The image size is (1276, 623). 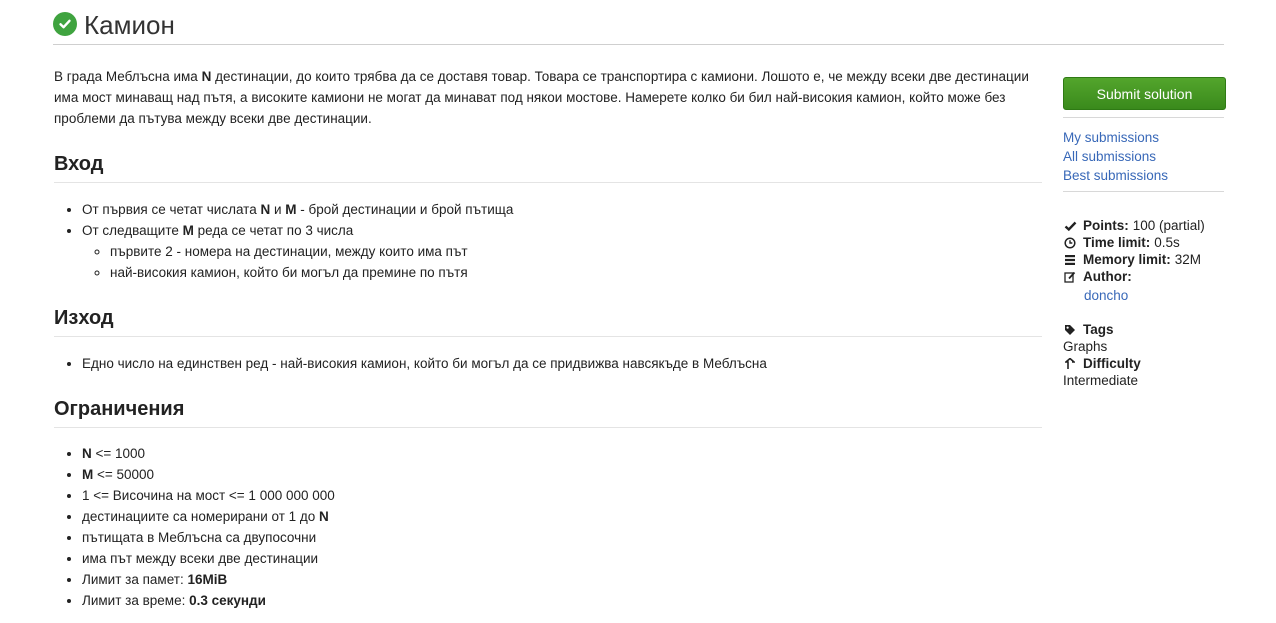 What do you see at coordinates (124, 474) in the screenshot?
I see `text: <= 50000` at bounding box center [124, 474].